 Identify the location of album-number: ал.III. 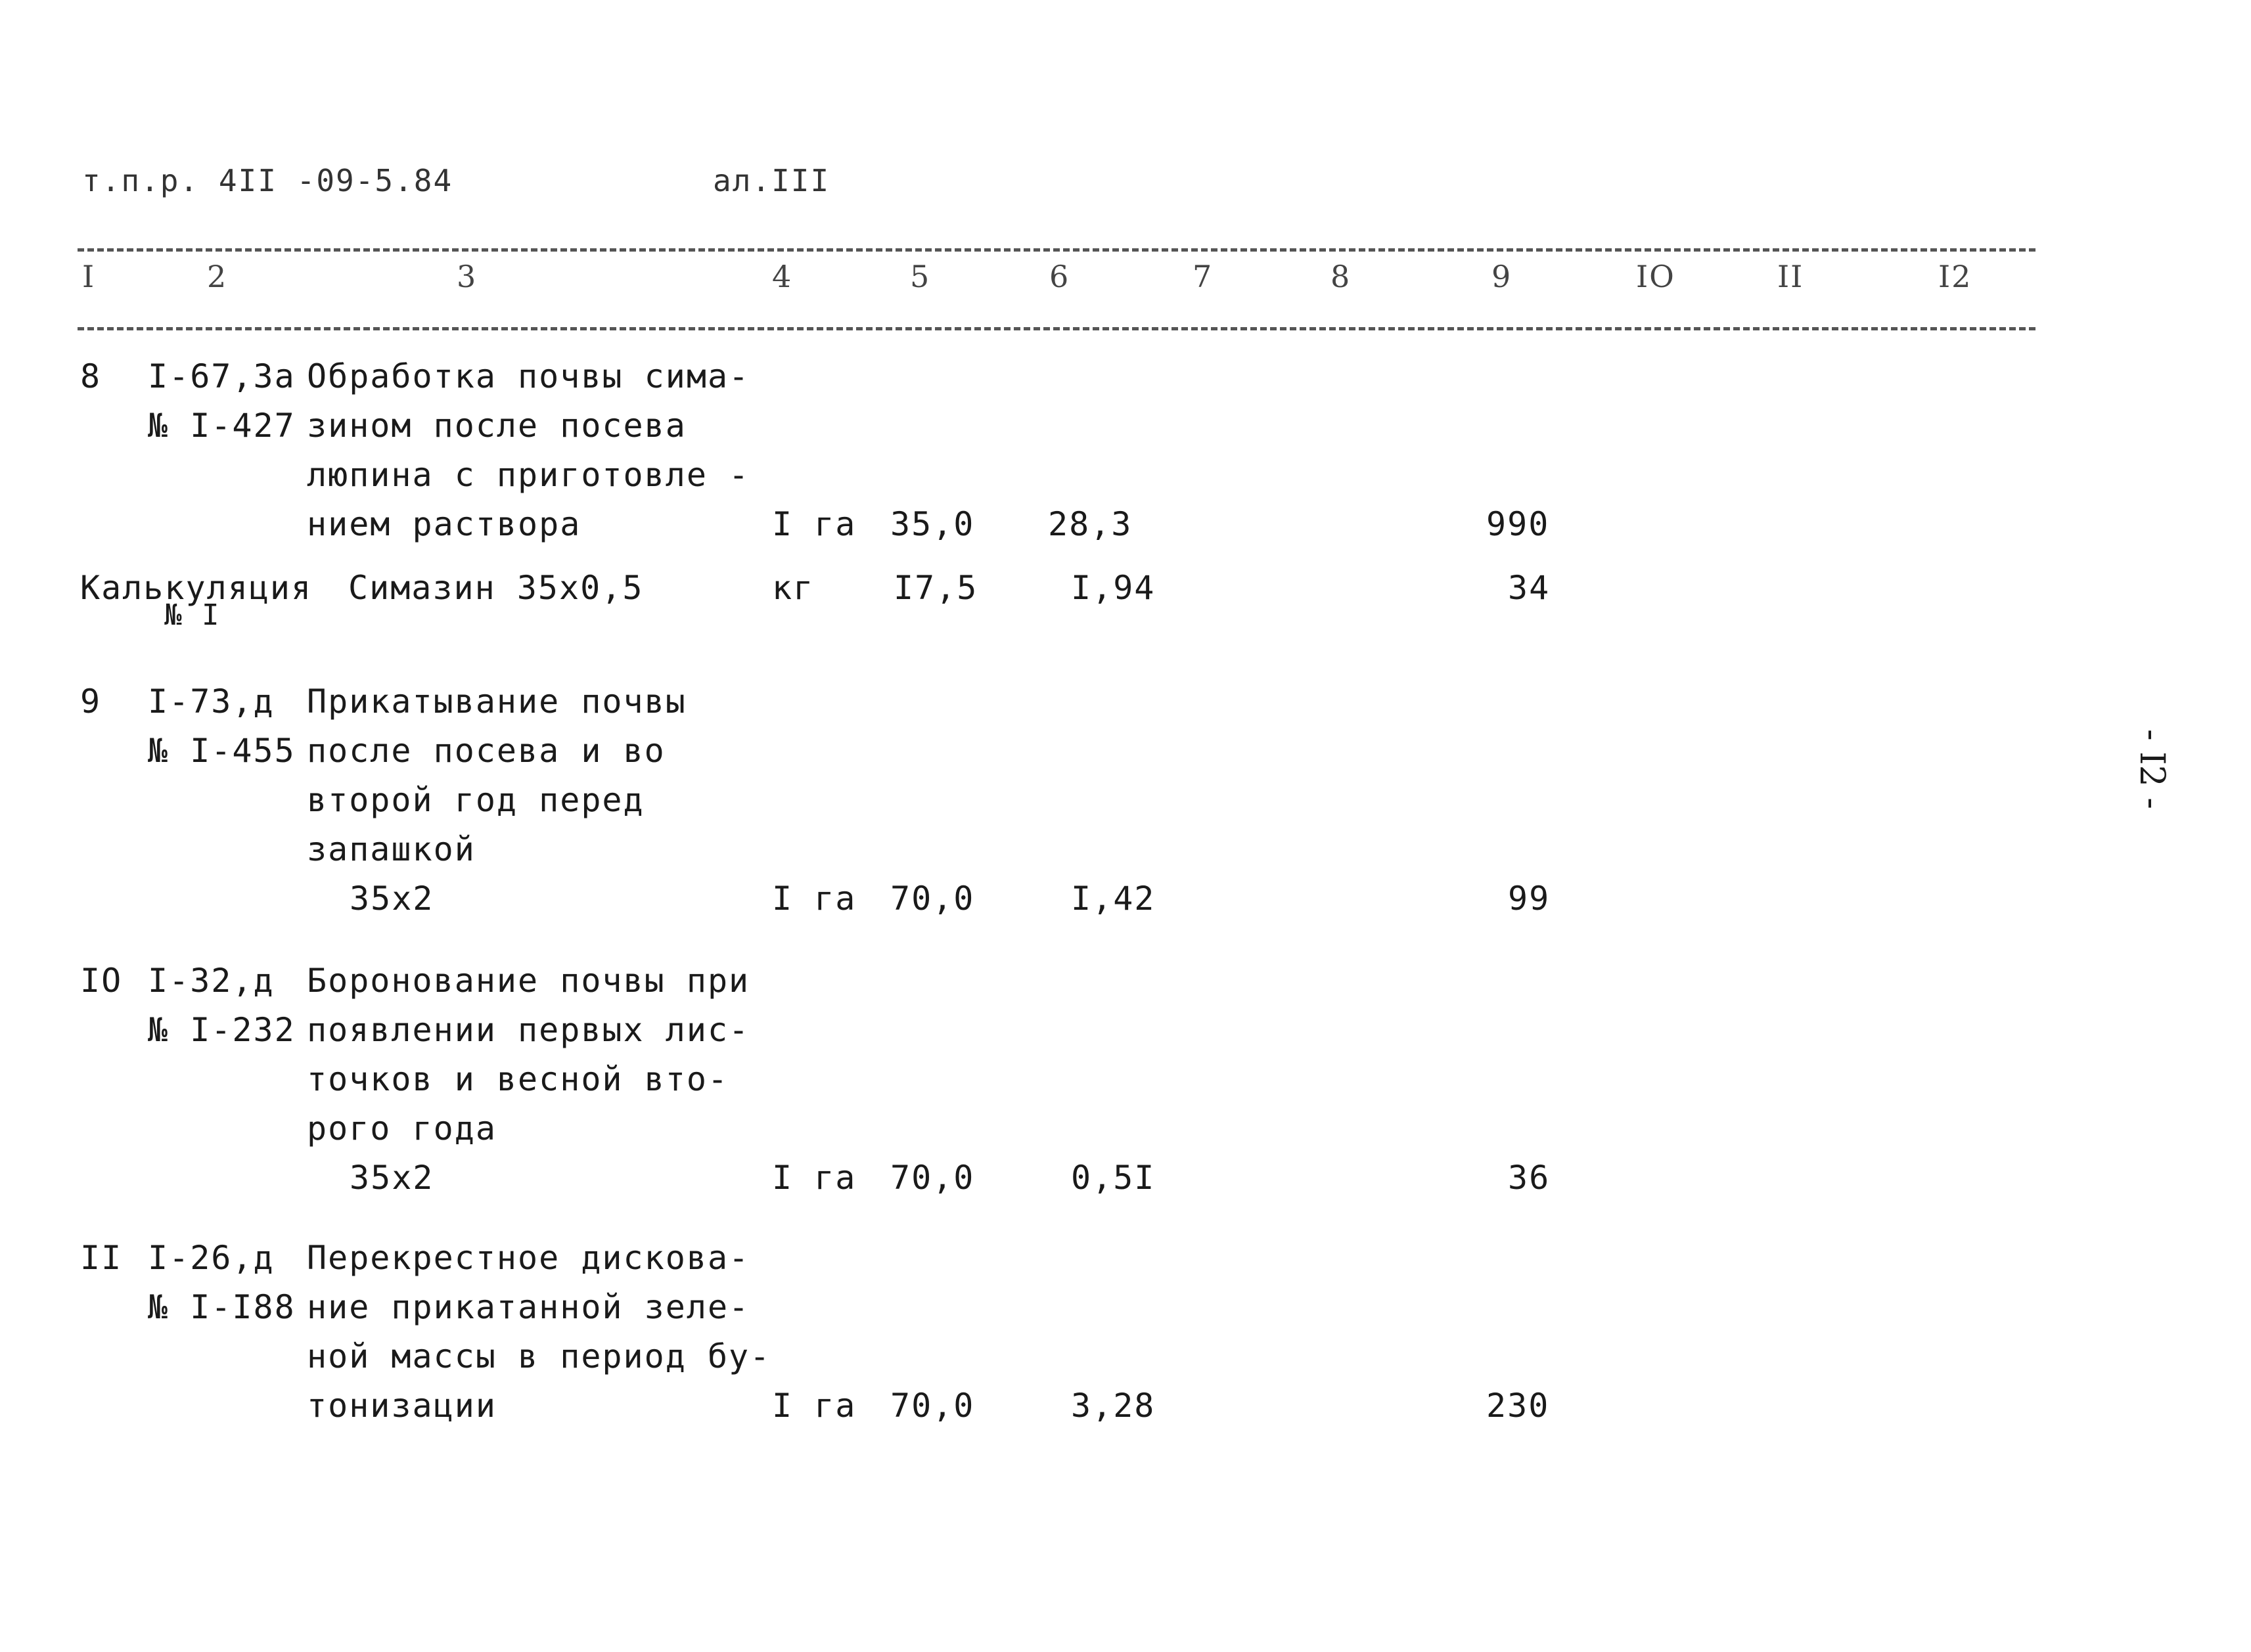
(771, 180).